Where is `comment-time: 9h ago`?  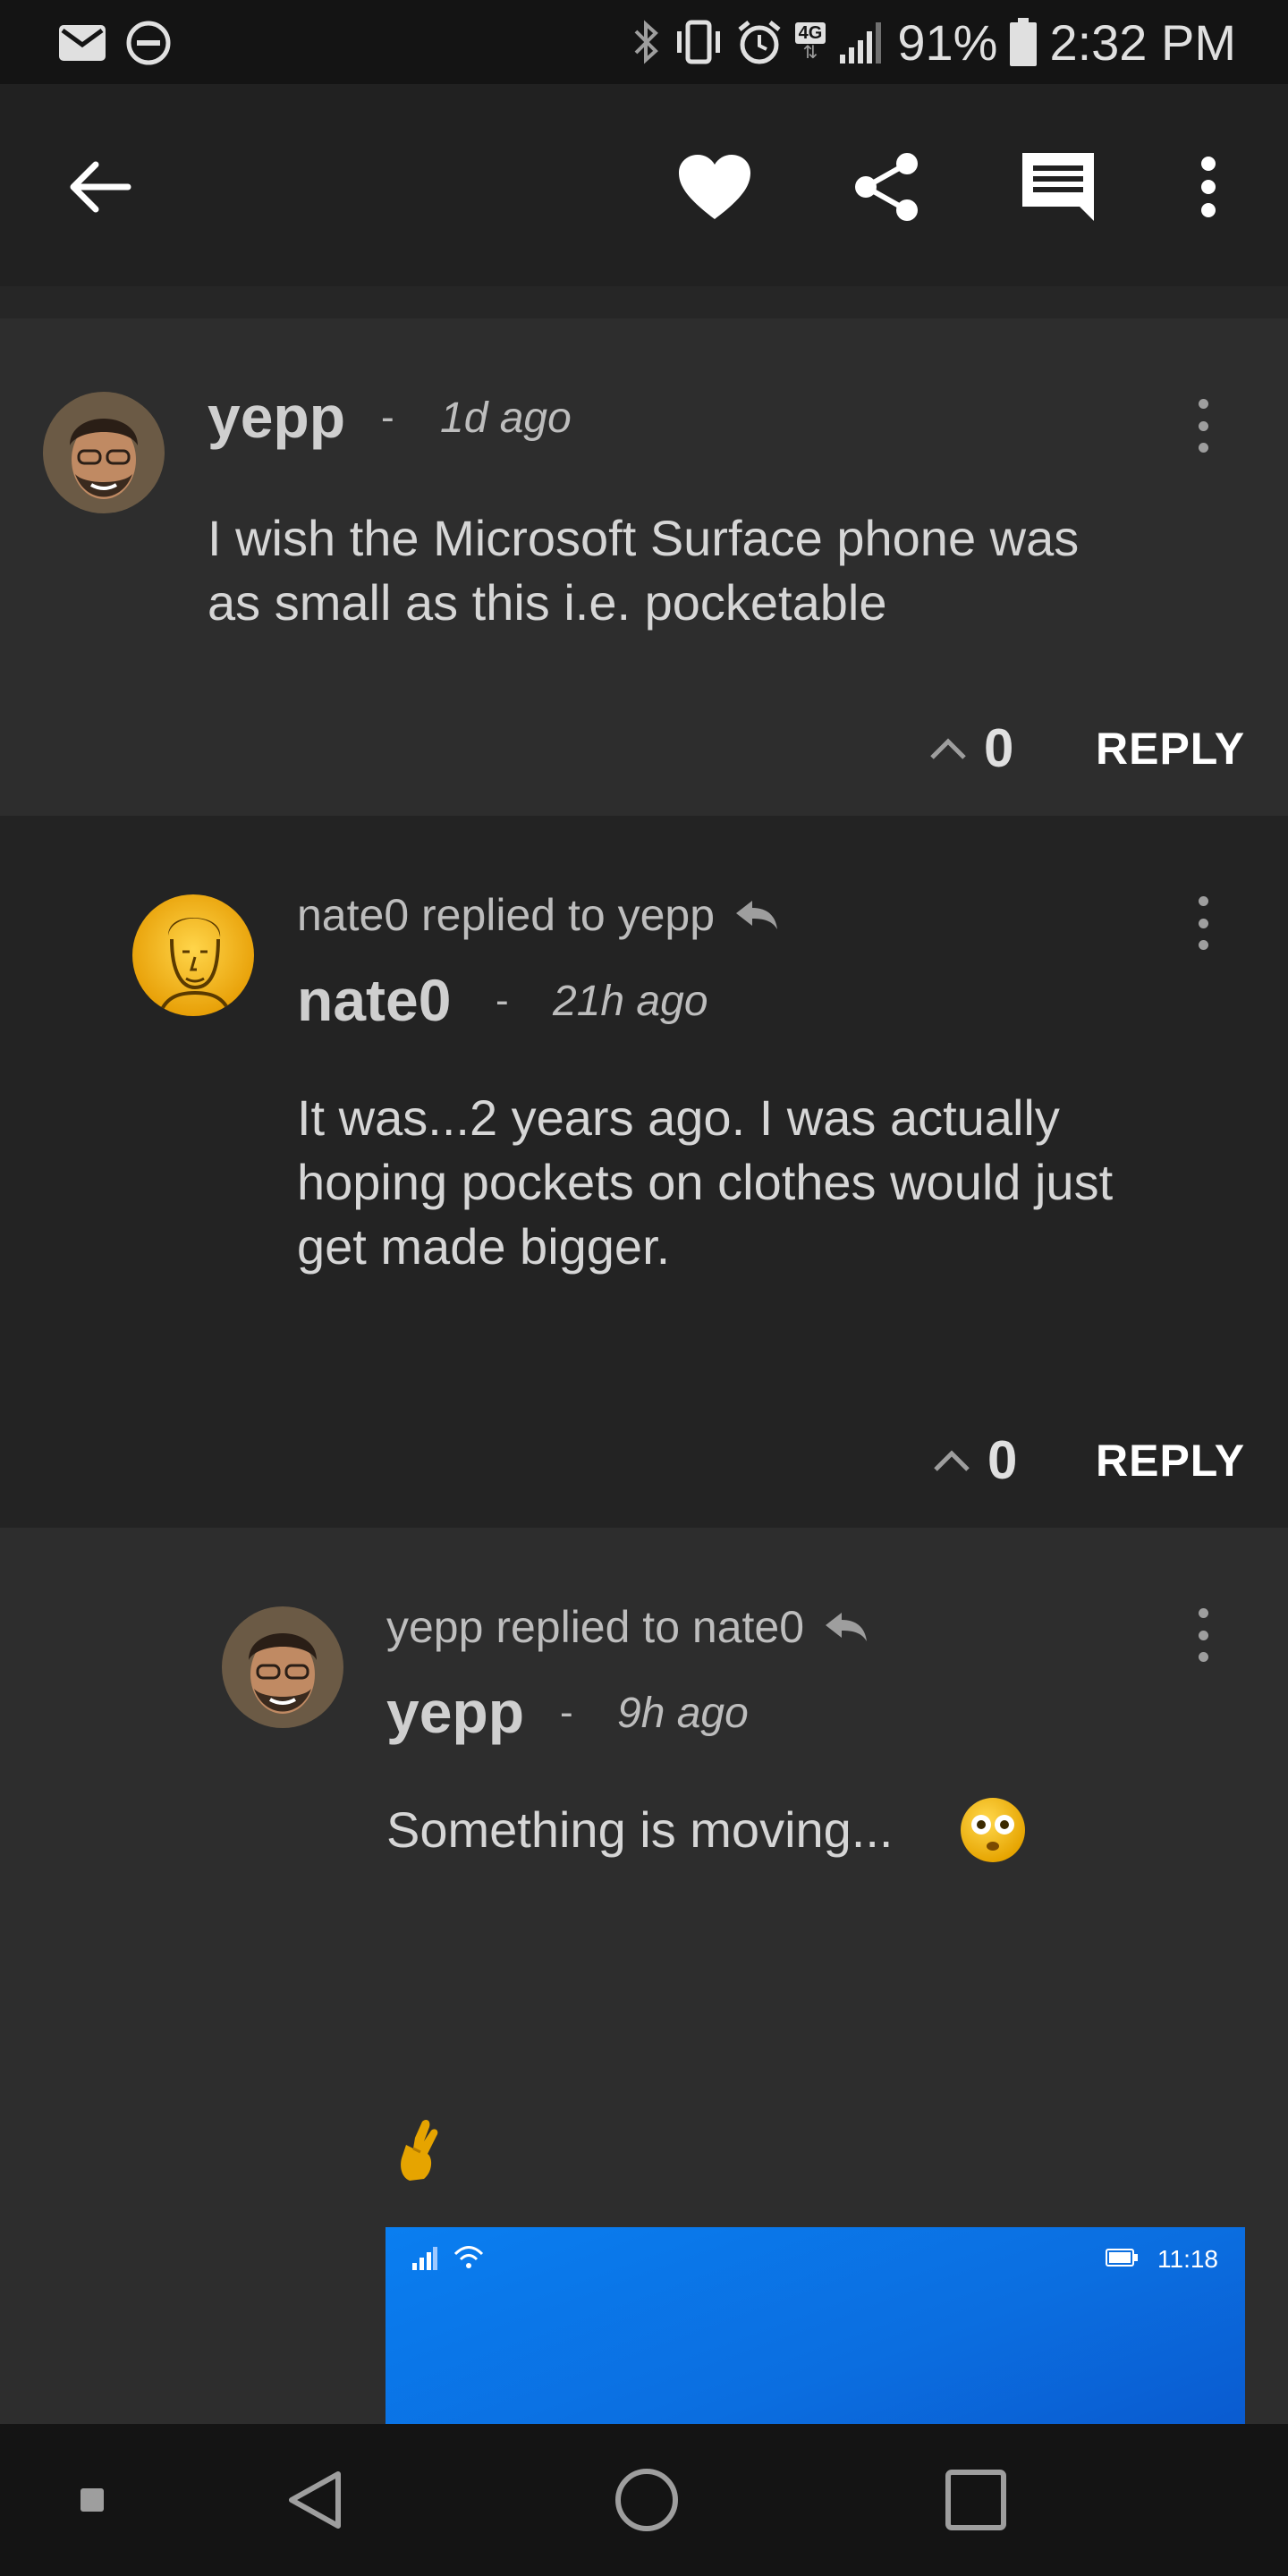
comment-time: 9h ago is located at coordinates (683, 1713).